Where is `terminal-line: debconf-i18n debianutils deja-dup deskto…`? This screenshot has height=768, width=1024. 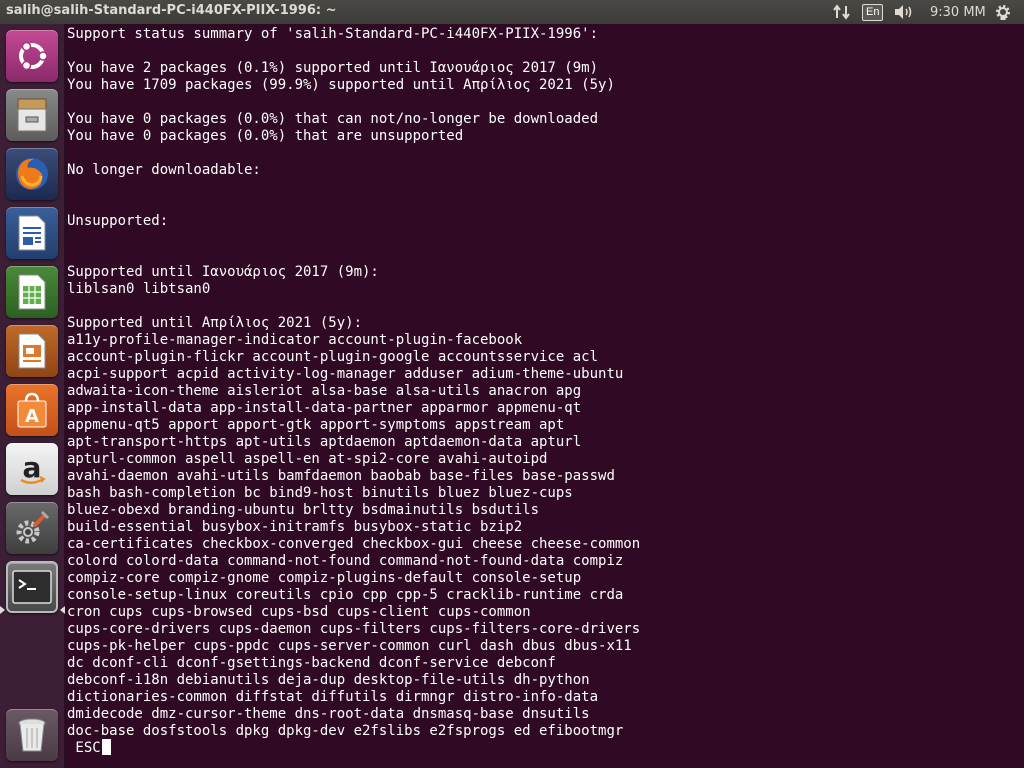
terminal-line: debconf-i18n debianutils deja-dup deskto… is located at coordinates (328, 680).